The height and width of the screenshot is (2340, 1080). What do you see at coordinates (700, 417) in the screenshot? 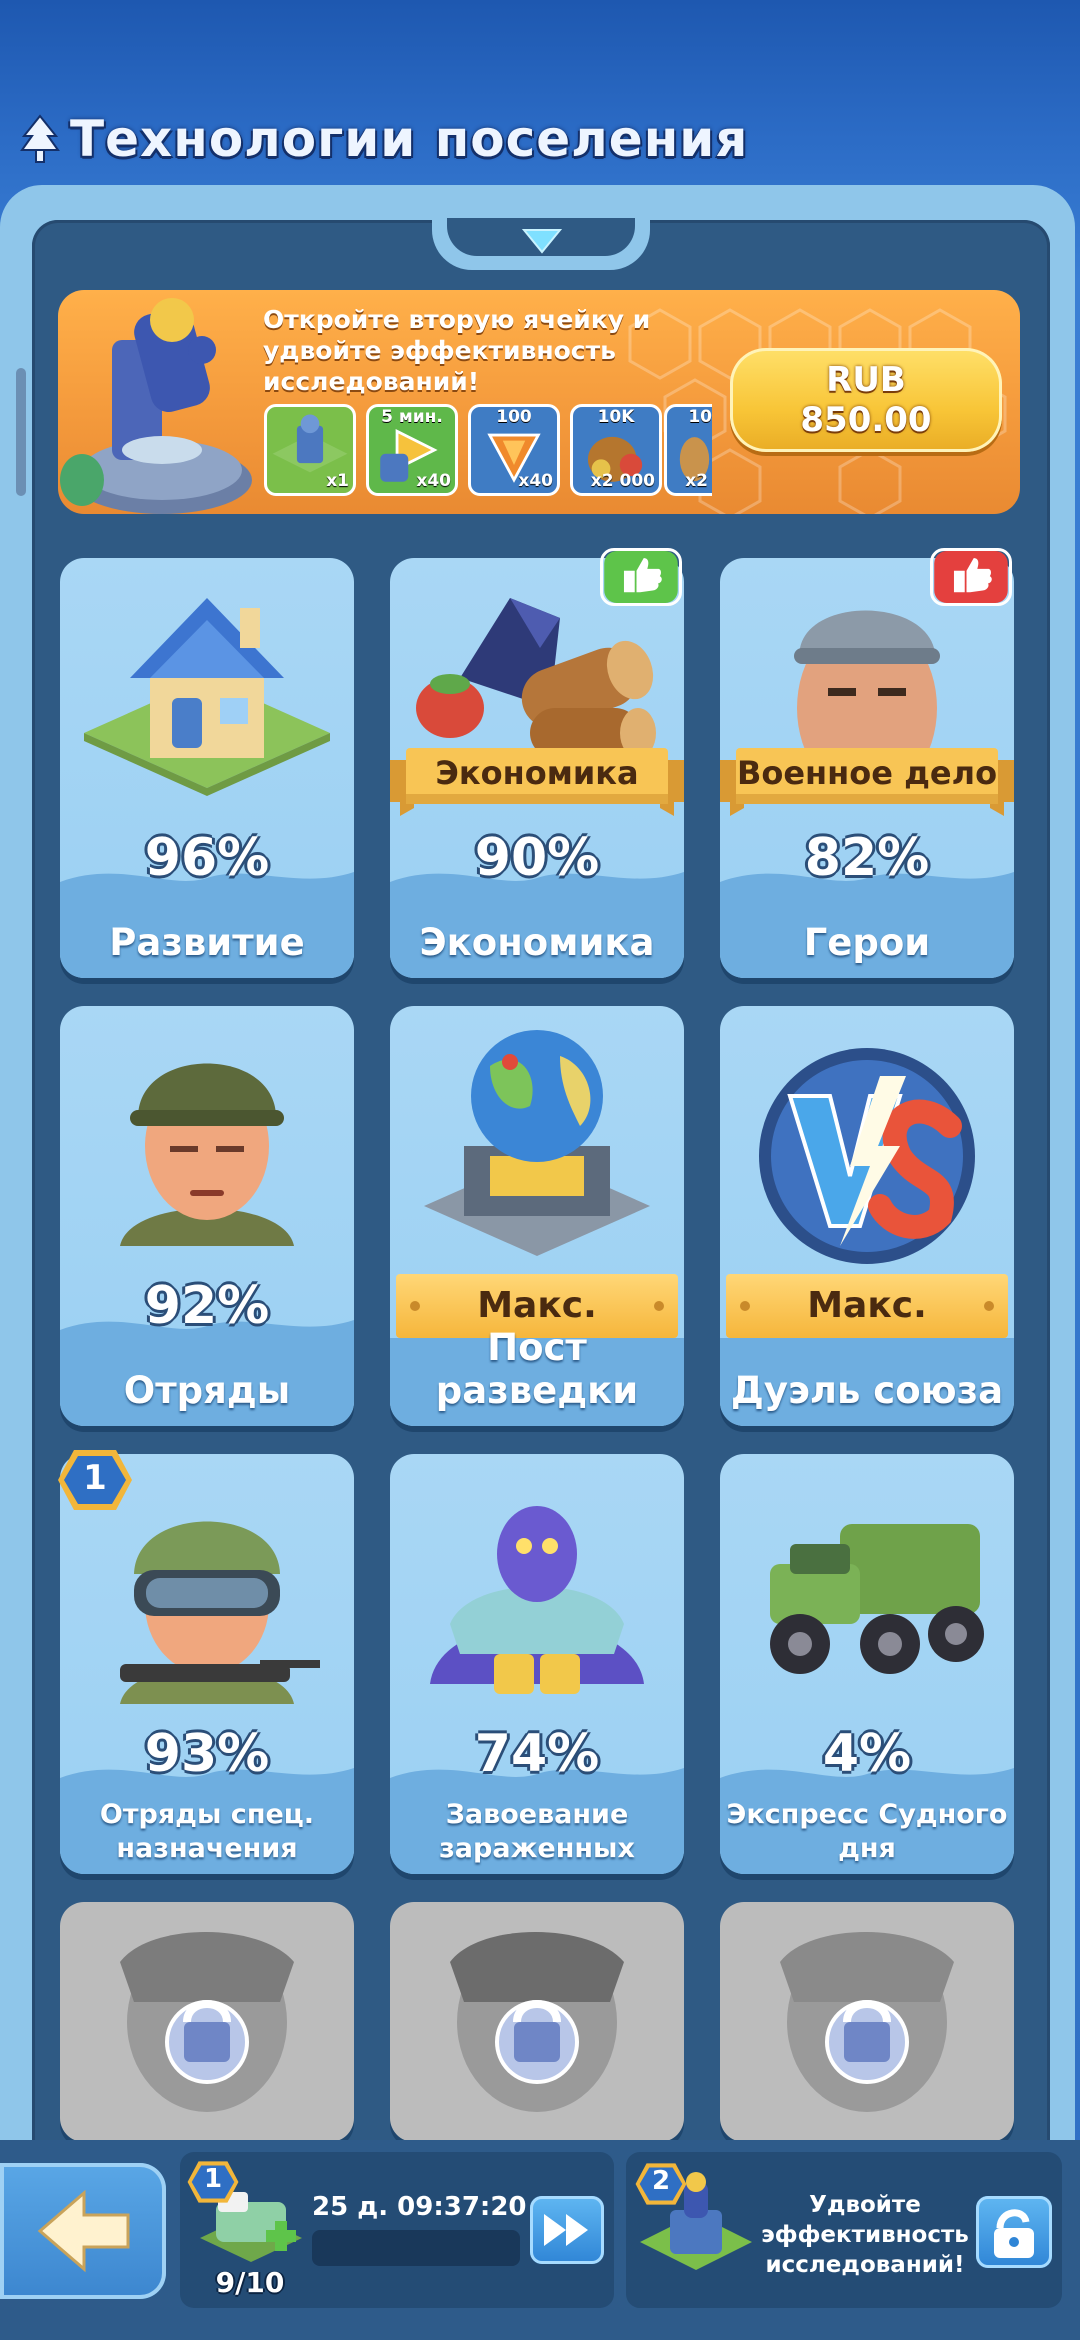
I see `reward-top: 10` at bounding box center [700, 417].